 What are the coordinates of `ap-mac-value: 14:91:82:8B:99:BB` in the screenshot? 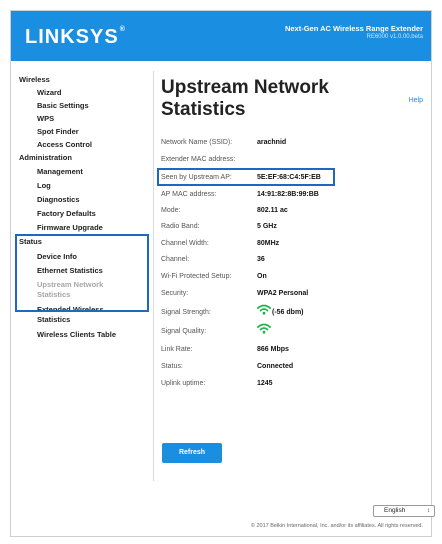 It's located at (288, 194).